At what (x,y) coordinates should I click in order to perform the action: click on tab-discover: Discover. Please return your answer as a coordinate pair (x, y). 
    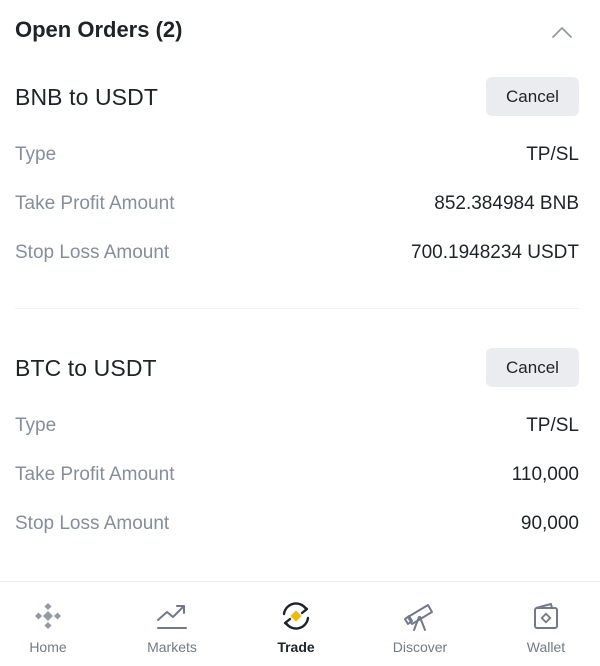
    Looking at the image, I should click on (420, 624).